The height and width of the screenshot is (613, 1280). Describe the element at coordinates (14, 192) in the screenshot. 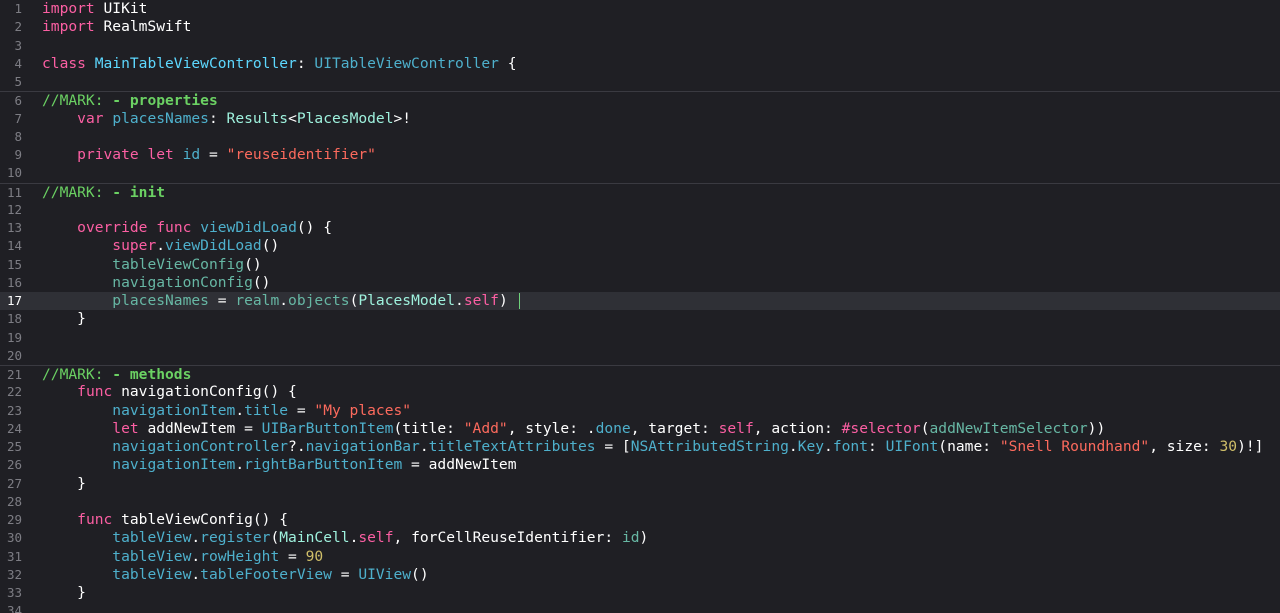

I see `line-number: 11` at that location.